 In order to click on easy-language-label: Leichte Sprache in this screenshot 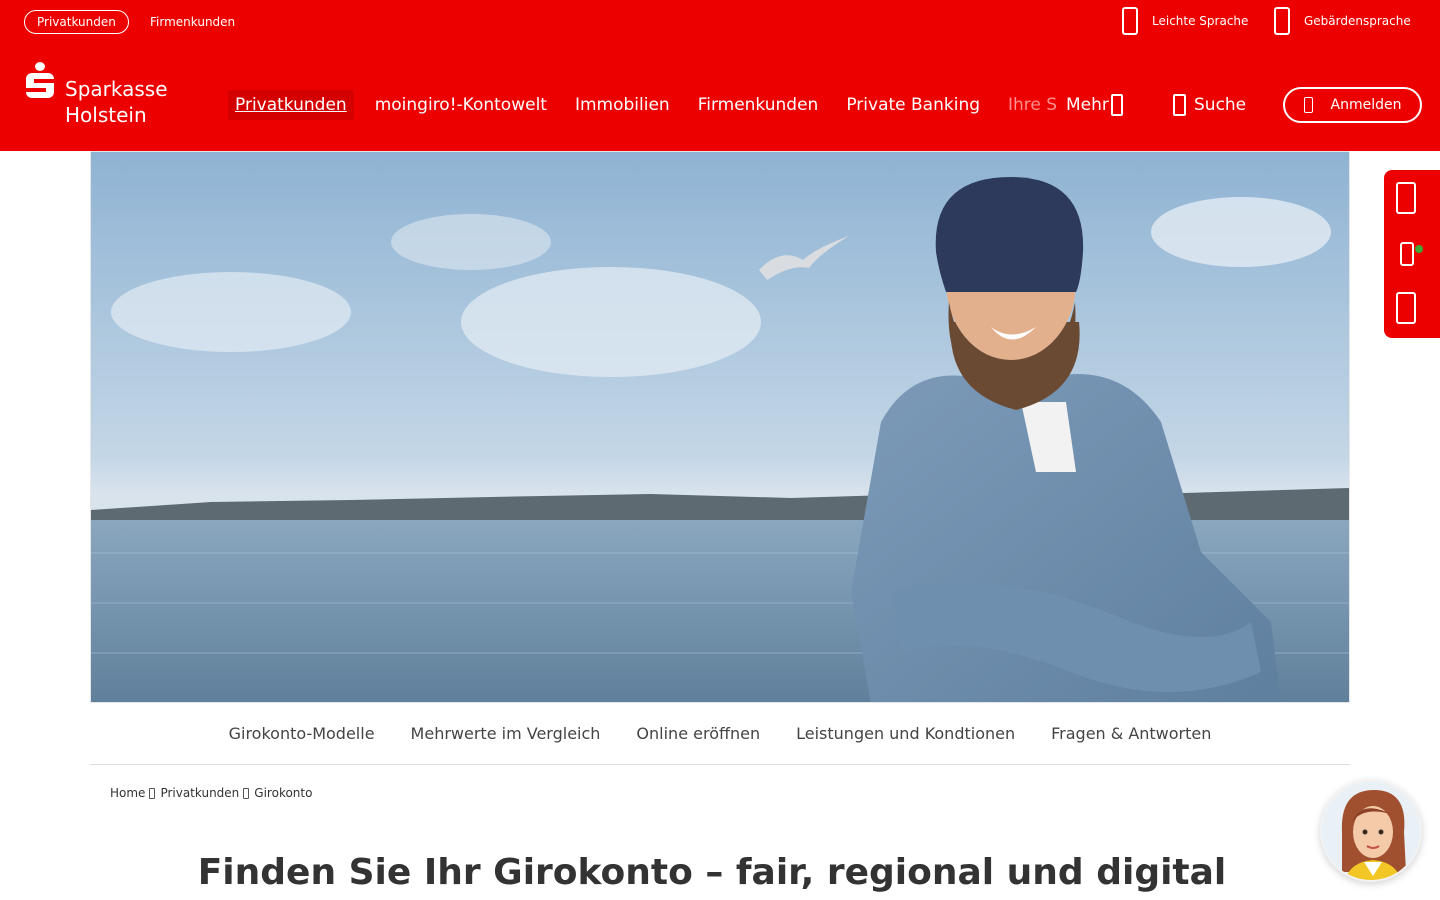, I will do `click(1200, 21)`.